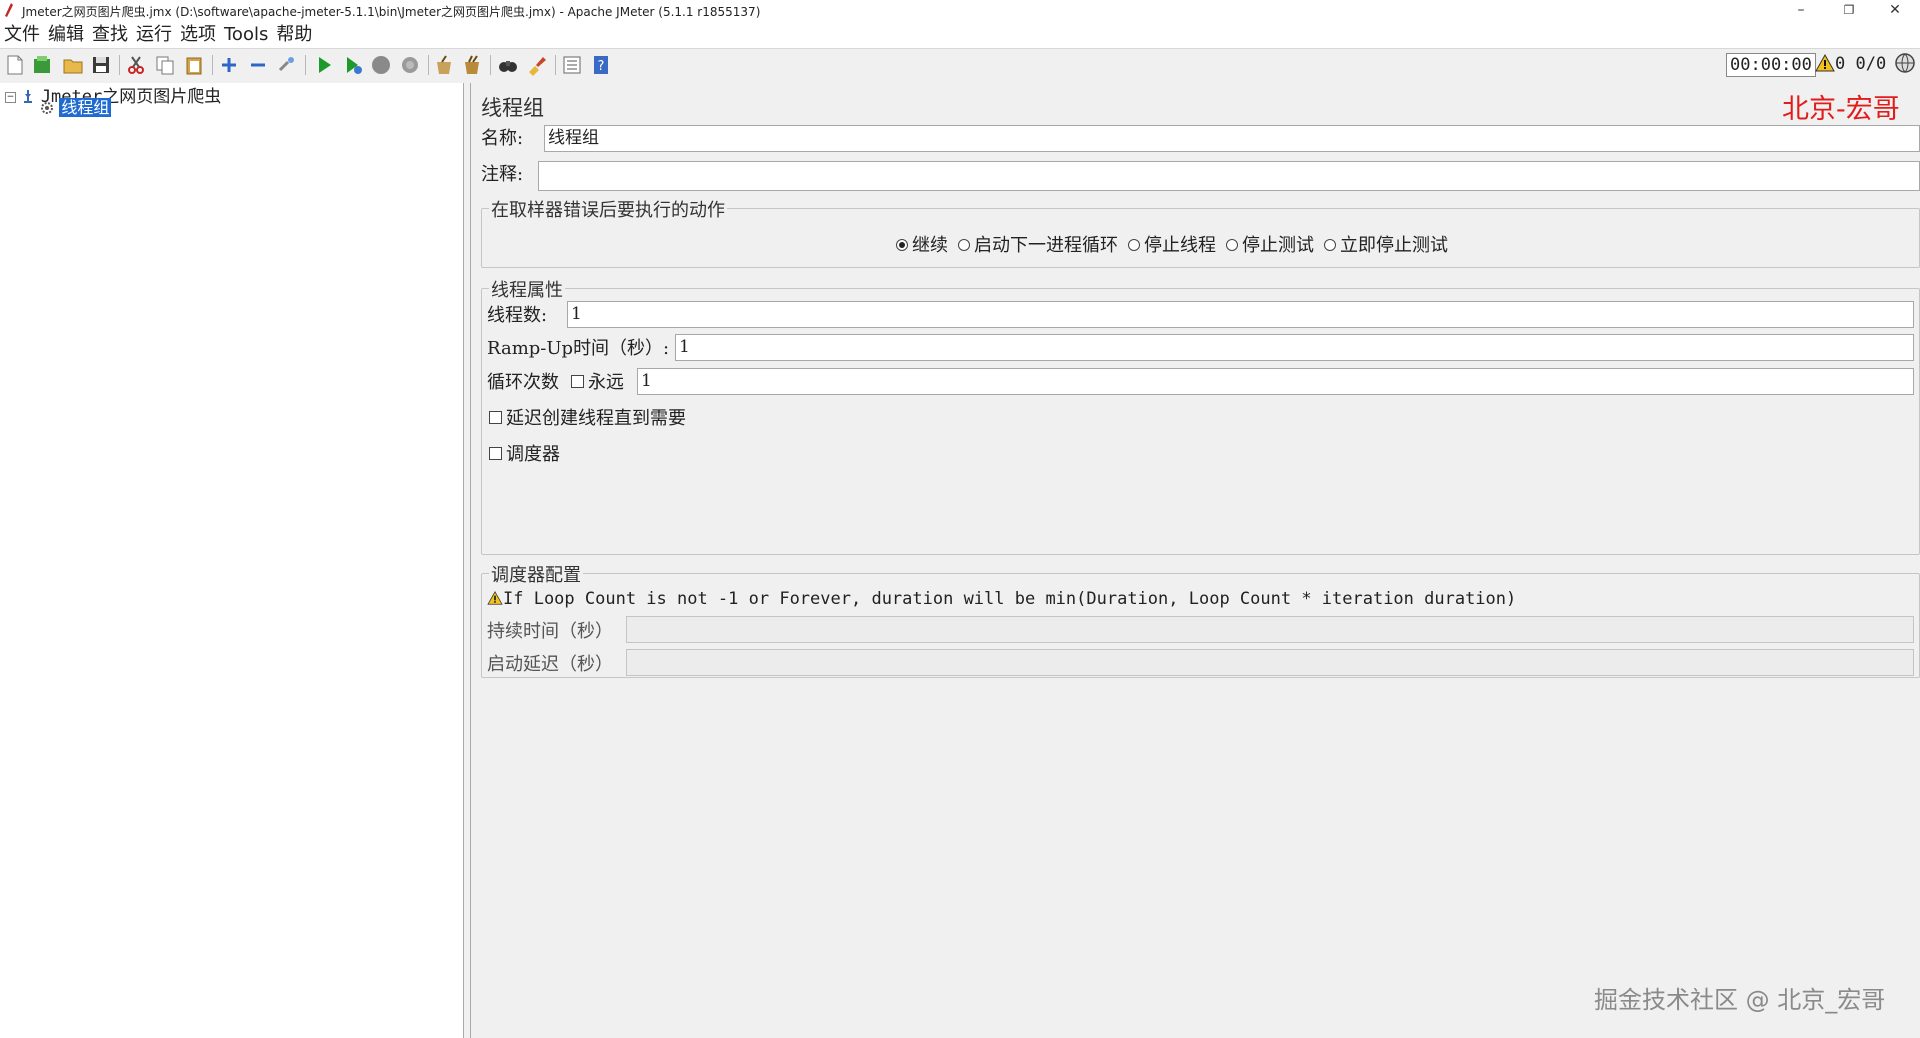 This screenshot has width=1920, height=1038. What do you see at coordinates (536, 574) in the screenshot?
I see `scheduler-config-title: 调度器配置` at bounding box center [536, 574].